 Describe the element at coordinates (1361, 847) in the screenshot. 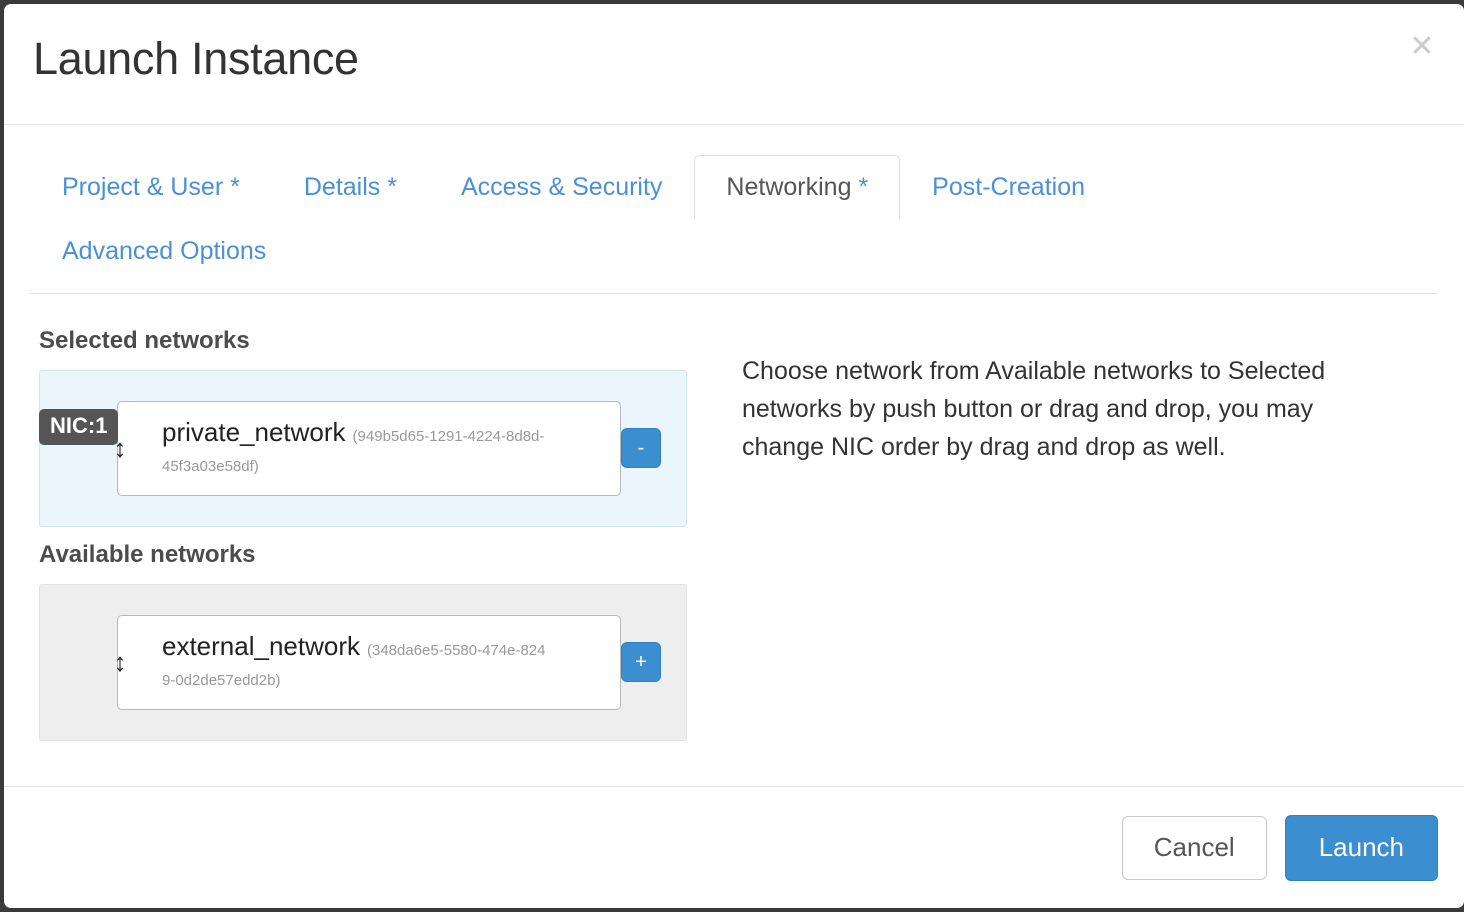

I see `launch-button: Launch` at that location.